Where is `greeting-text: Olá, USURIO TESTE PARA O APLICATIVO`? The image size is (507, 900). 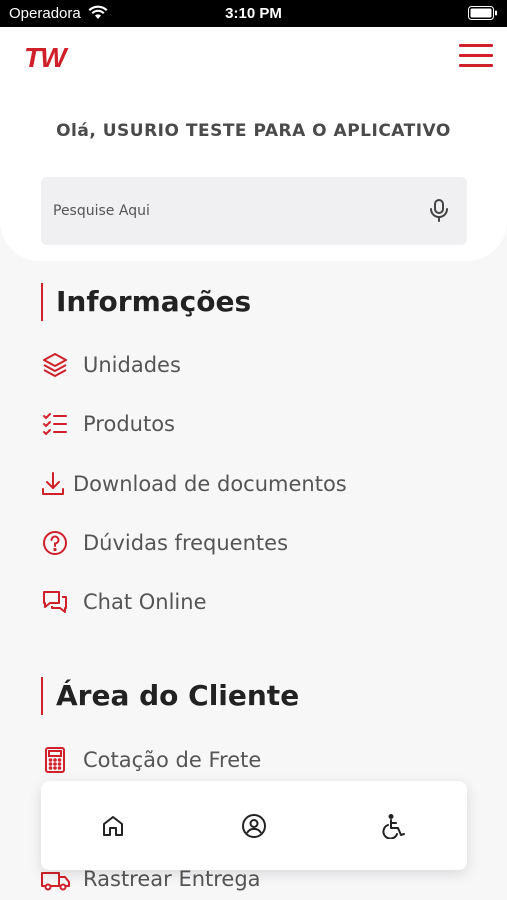 greeting-text: Olá, USURIO TESTE PARA O APLICATIVO is located at coordinates (253, 131).